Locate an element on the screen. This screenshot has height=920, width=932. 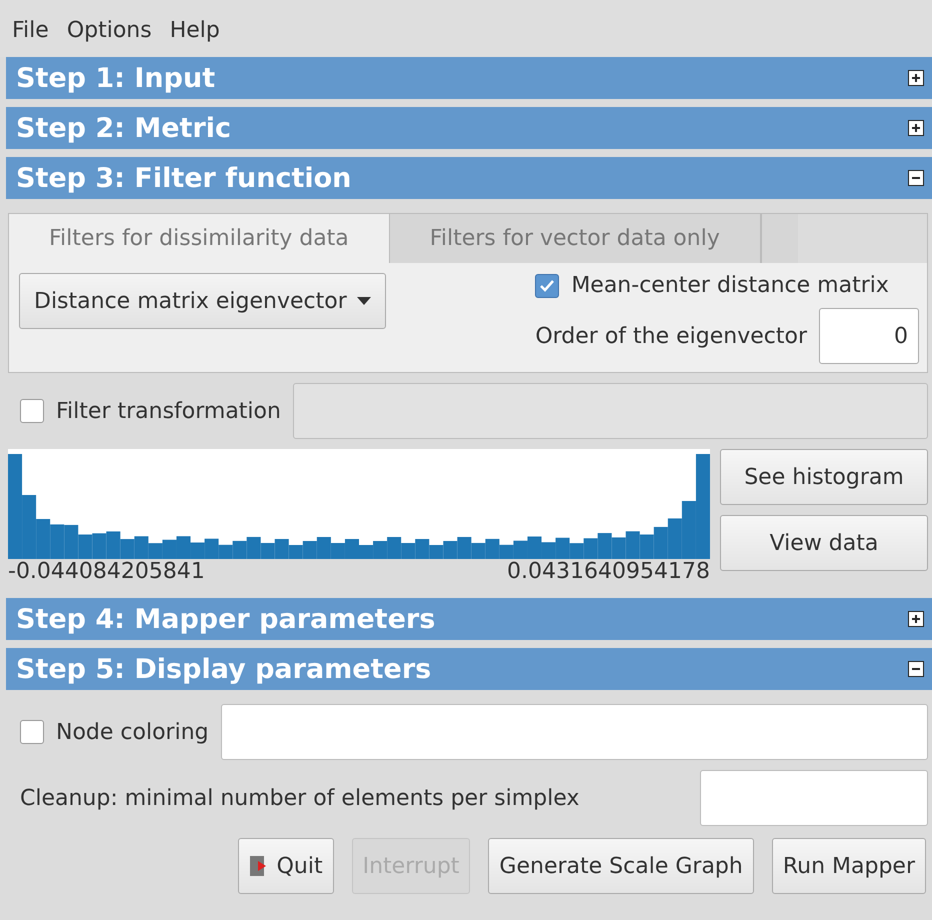
cleanup-field is located at coordinates (814, 798).